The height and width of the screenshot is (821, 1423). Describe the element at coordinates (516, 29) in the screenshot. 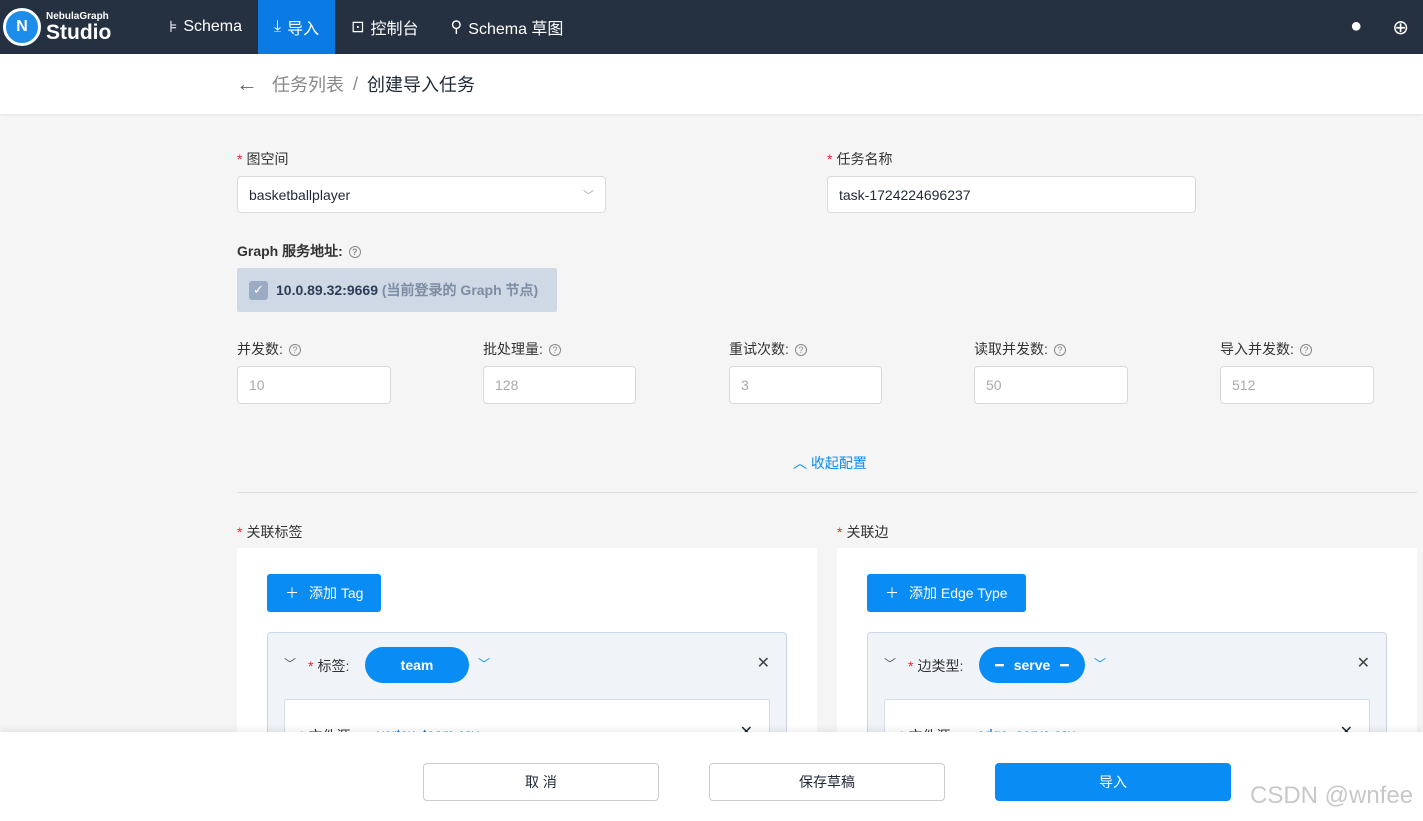

I see `nav-label: Schema 草图` at that location.